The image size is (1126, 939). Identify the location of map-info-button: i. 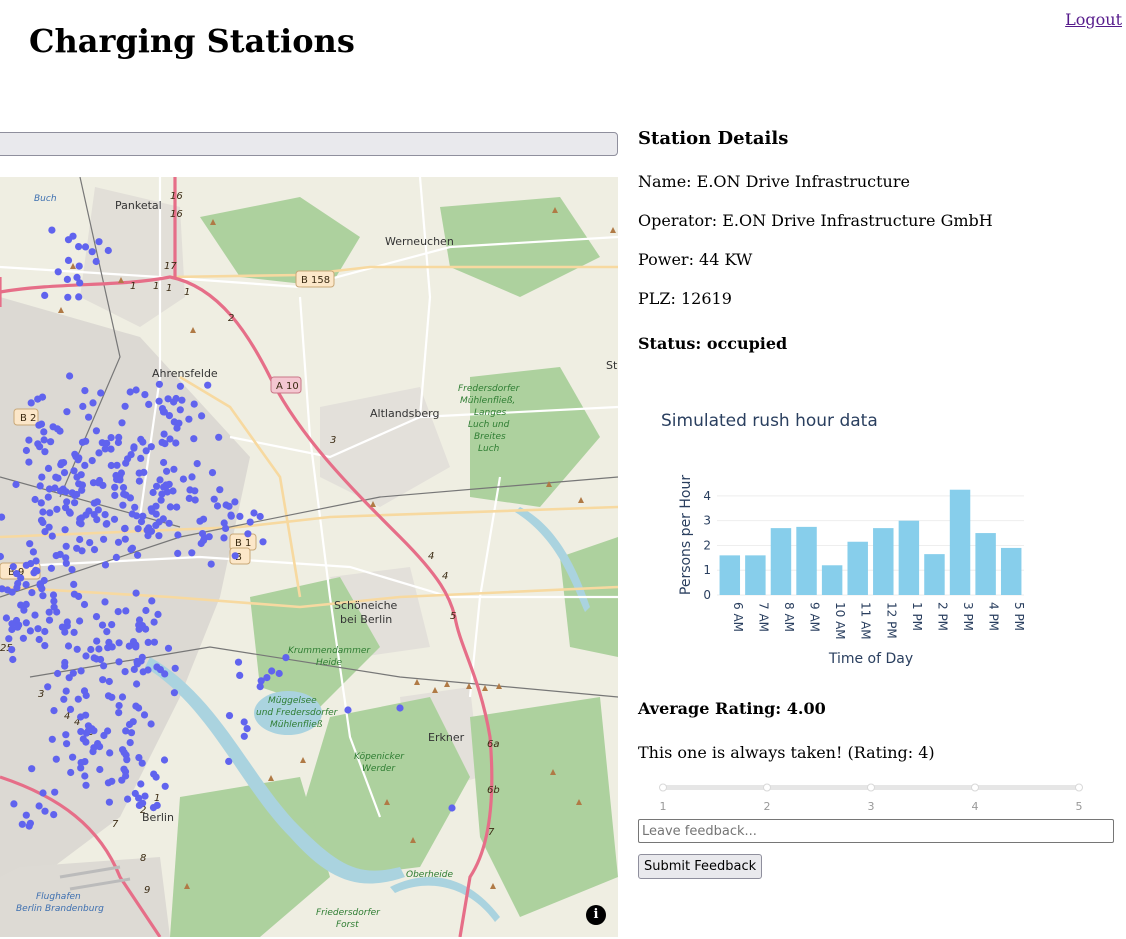
(596, 915).